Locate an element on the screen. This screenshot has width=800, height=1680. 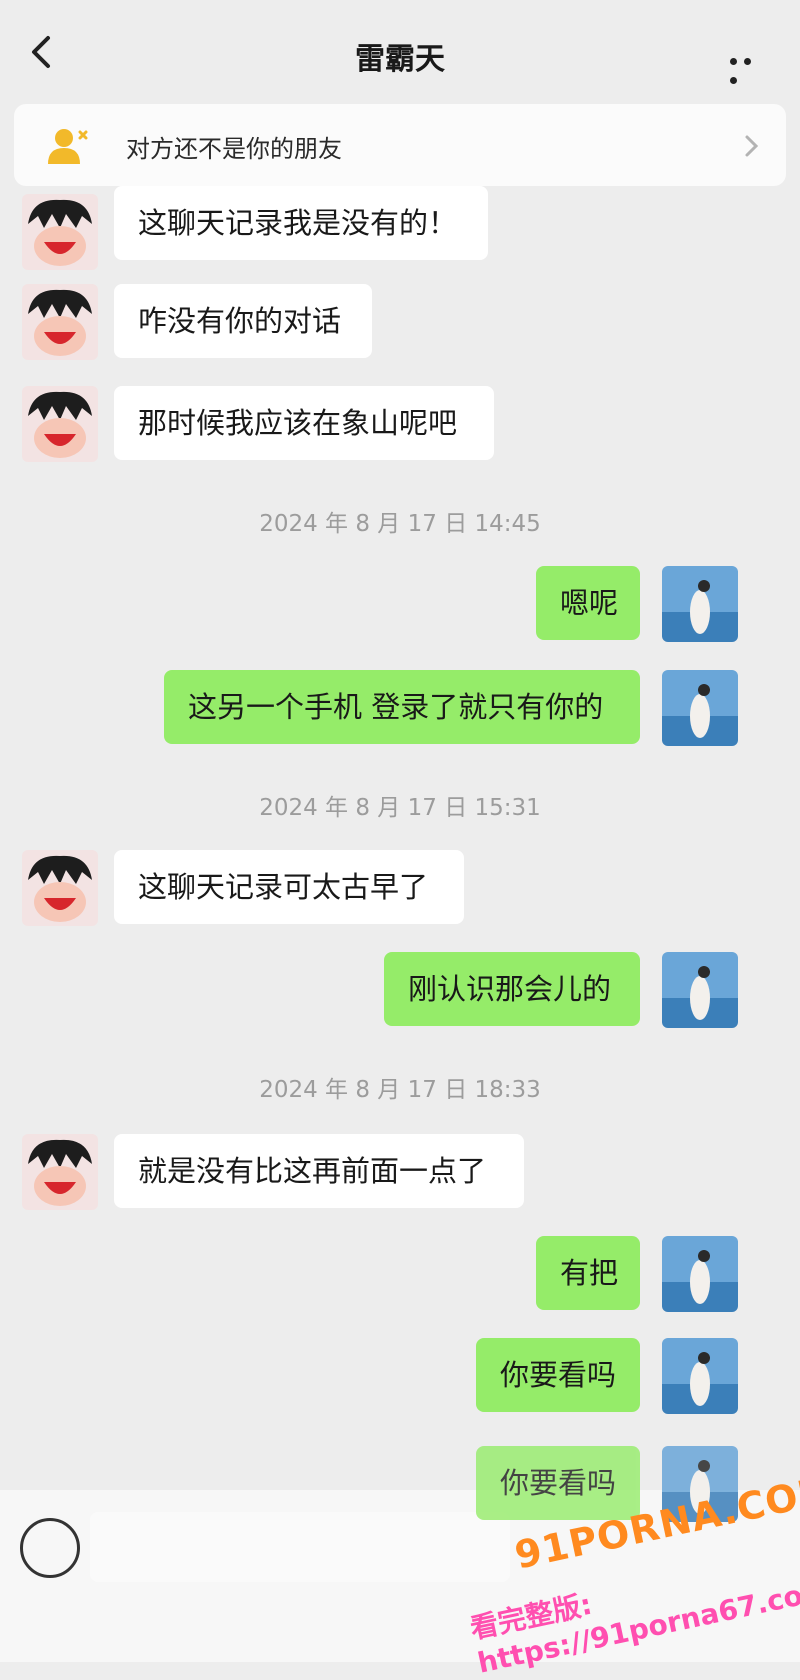
incoming-message: 那时候我应该在象山呢吧 is located at coordinates (304, 423).